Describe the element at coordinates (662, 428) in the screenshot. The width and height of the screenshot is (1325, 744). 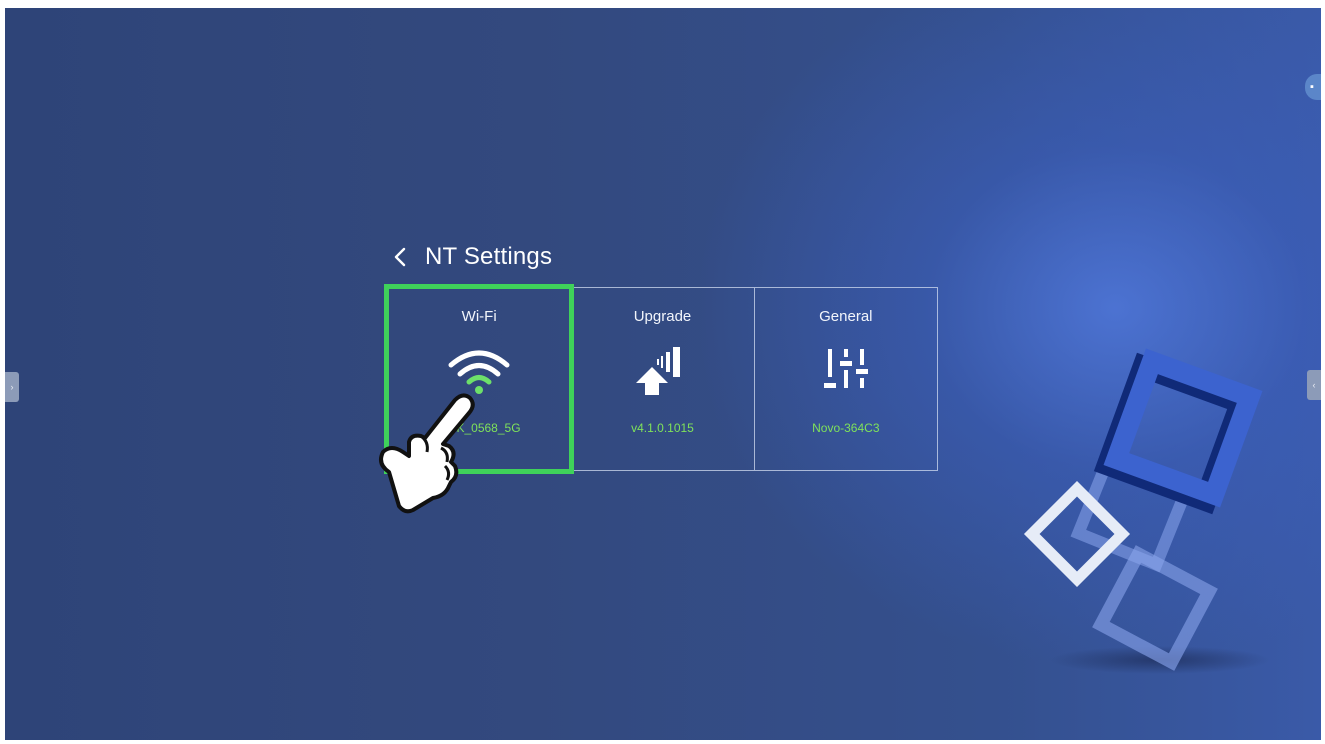
I see `tile-upgrade-value: v4.1.0.1015` at that location.